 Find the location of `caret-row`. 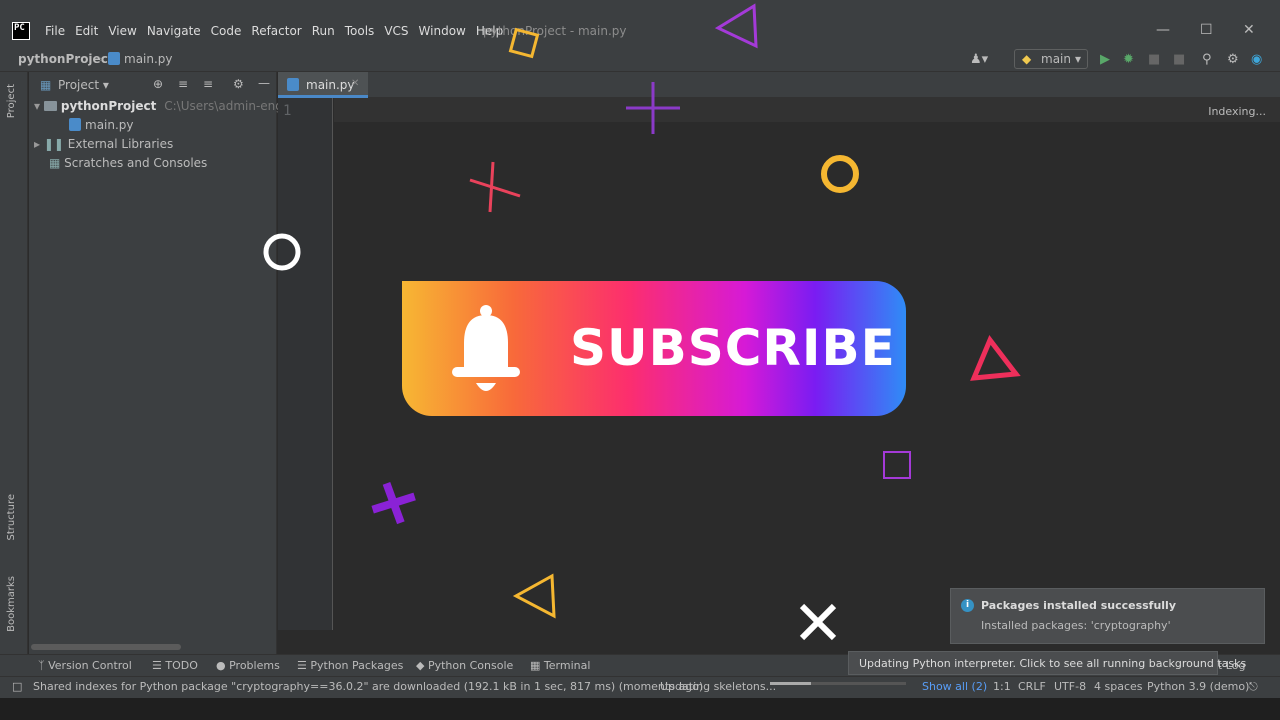

caret-row is located at coordinates (807, 110).